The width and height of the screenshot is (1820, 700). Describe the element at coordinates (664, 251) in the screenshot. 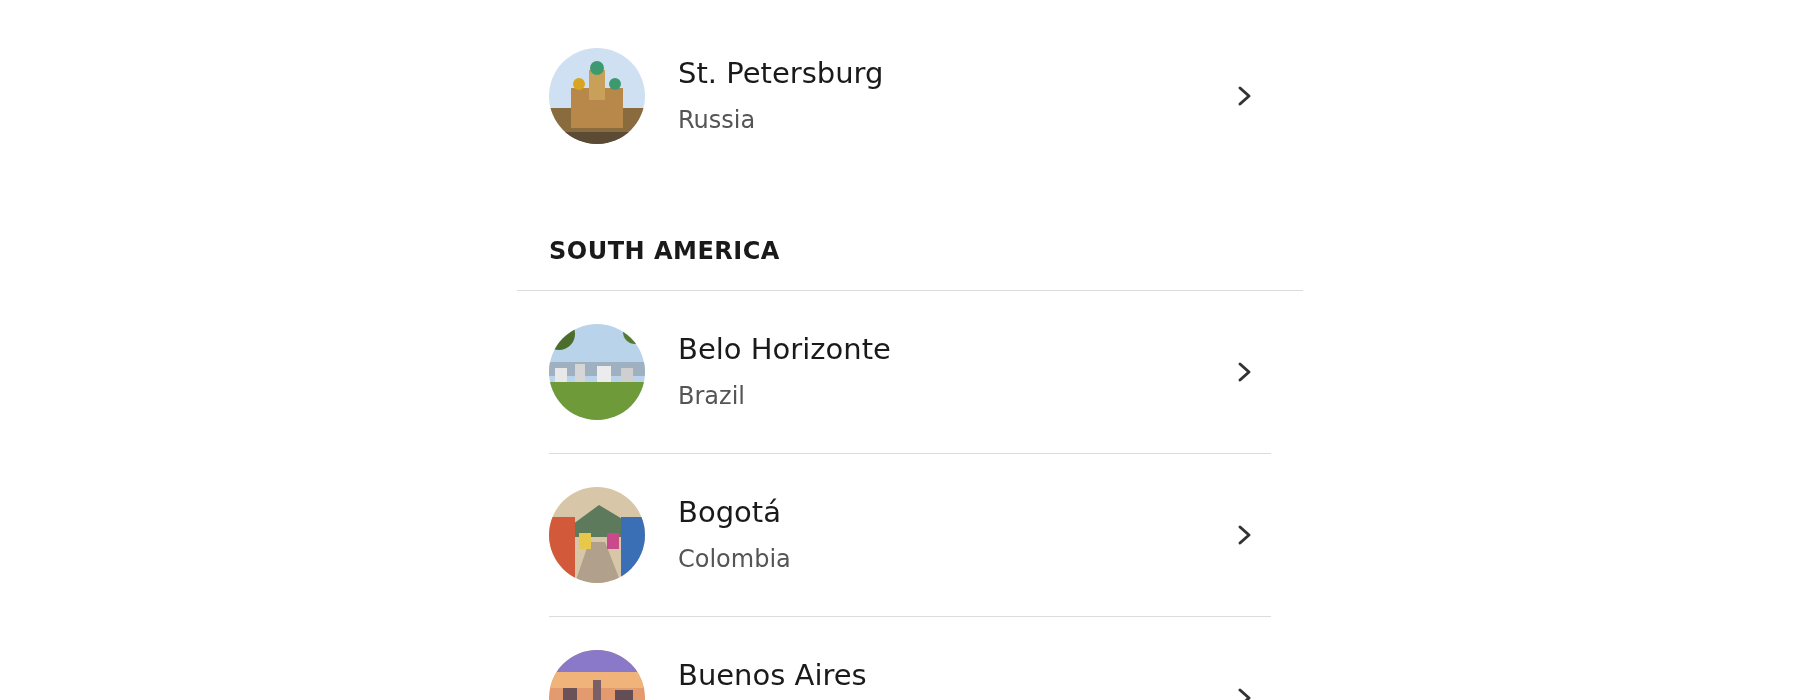

I see `section-header: SOUTH AMERICA` at that location.